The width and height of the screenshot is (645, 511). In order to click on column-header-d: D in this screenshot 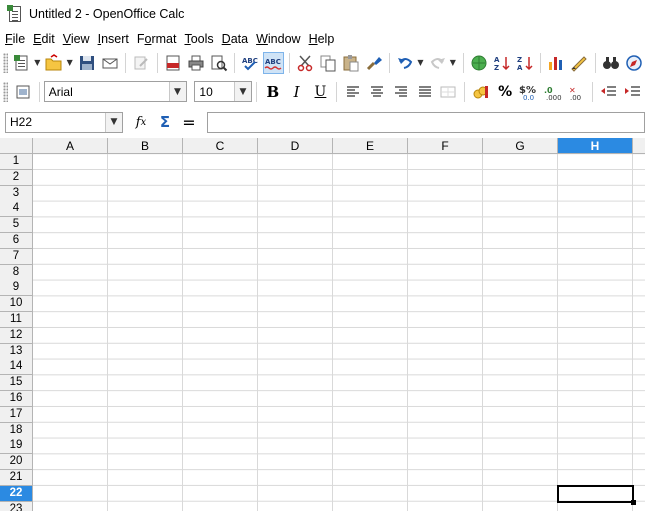, I will do `click(295, 146)`.